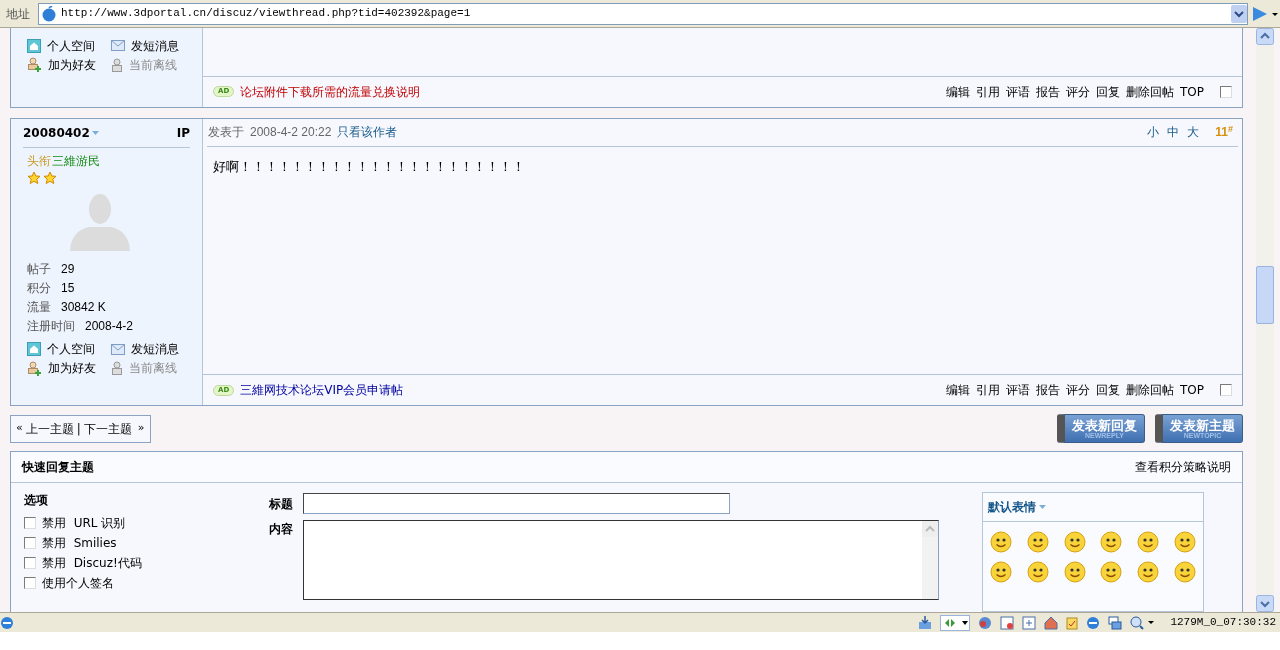  What do you see at coordinates (39, 270) in the screenshot?
I see `stat-label: 帖子` at bounding box center [39, 270].